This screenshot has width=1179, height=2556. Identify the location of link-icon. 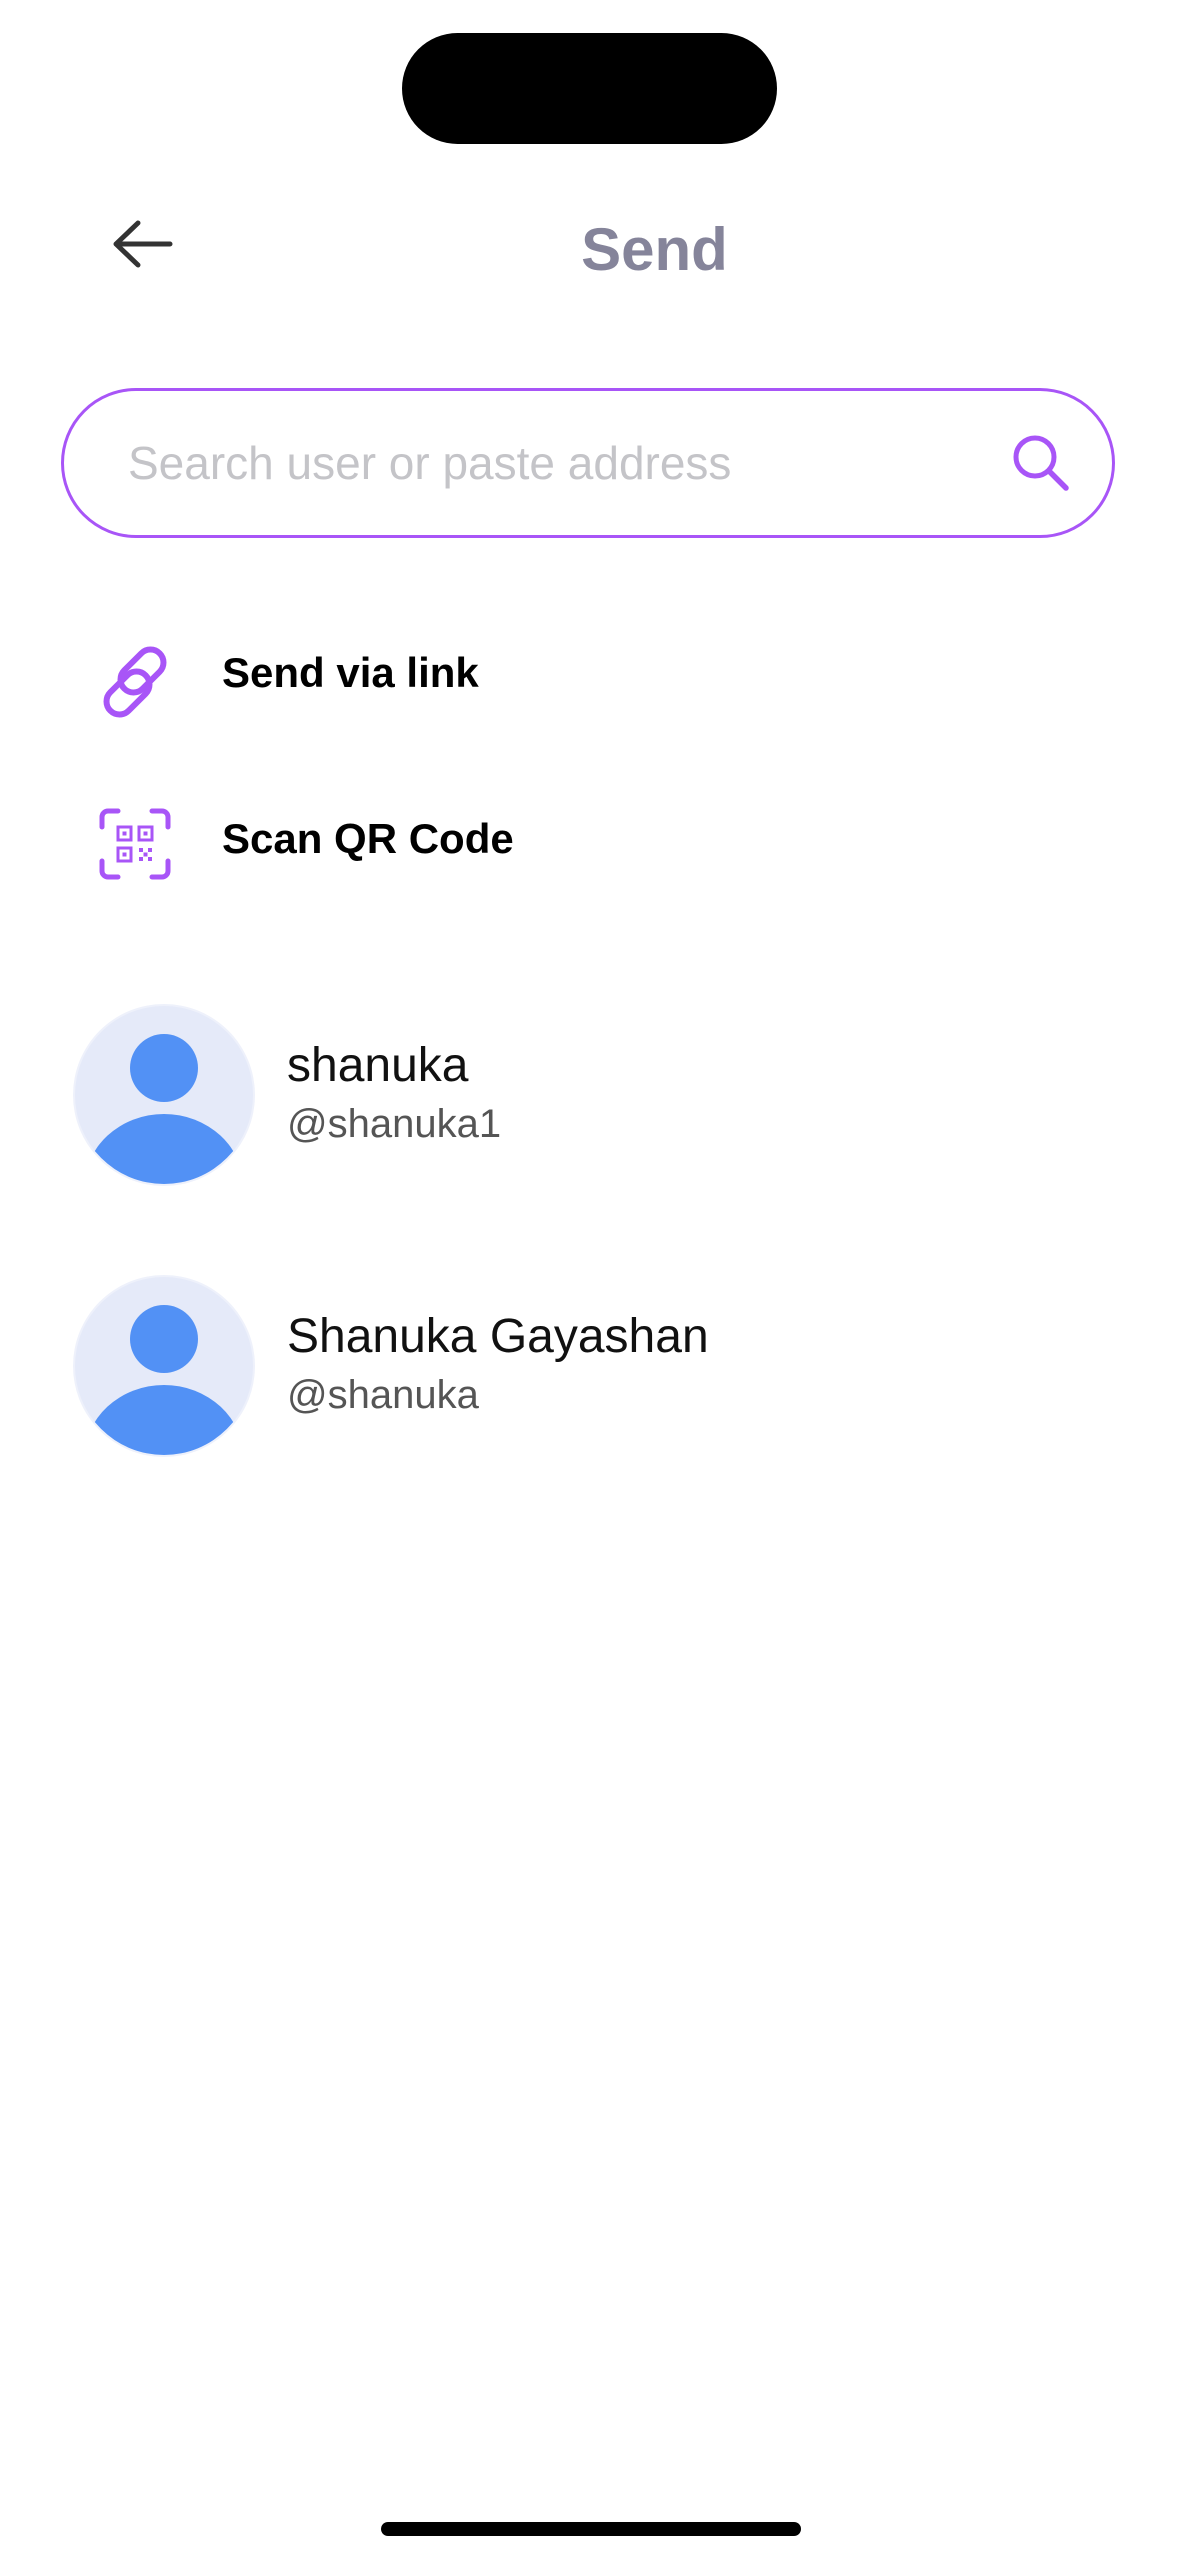
(135, 682).